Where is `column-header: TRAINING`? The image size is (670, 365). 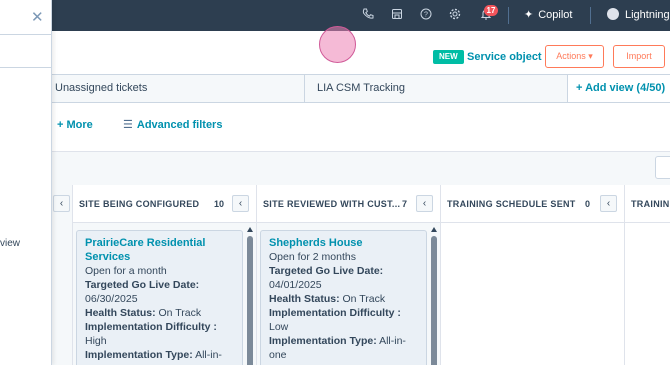
column-header: TRAINING is located at coordinates (647, 204).